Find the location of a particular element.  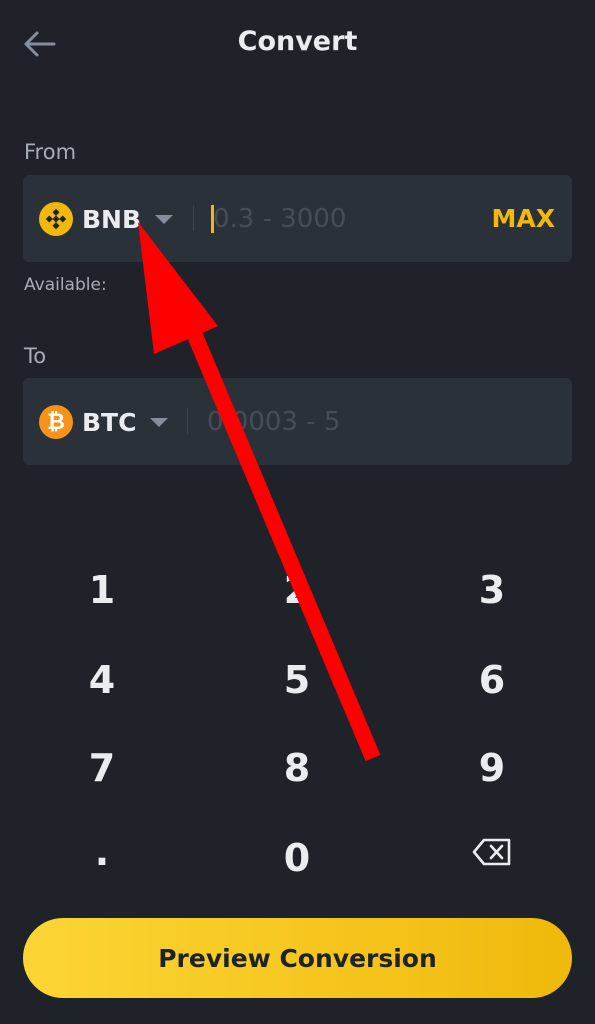

from-coin-selector: BNB is located at coordinates (106, 219).